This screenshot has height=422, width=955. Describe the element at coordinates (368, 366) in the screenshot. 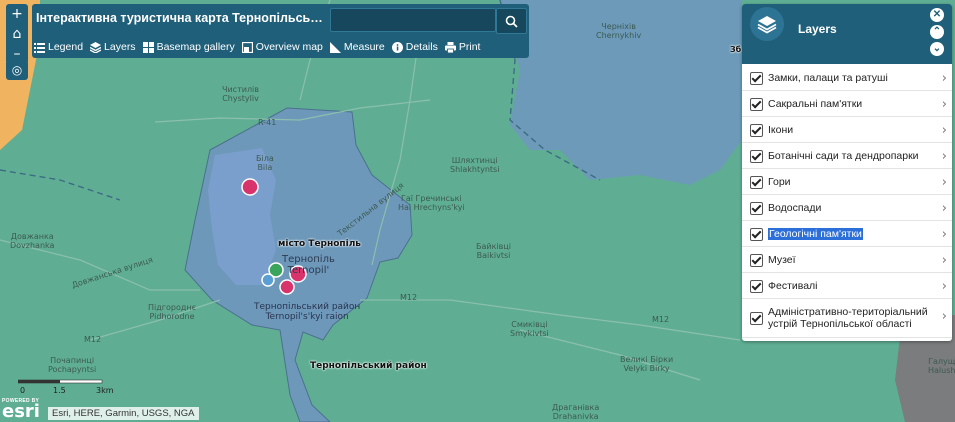

I see `district-label: Тернопільський район` at that location.